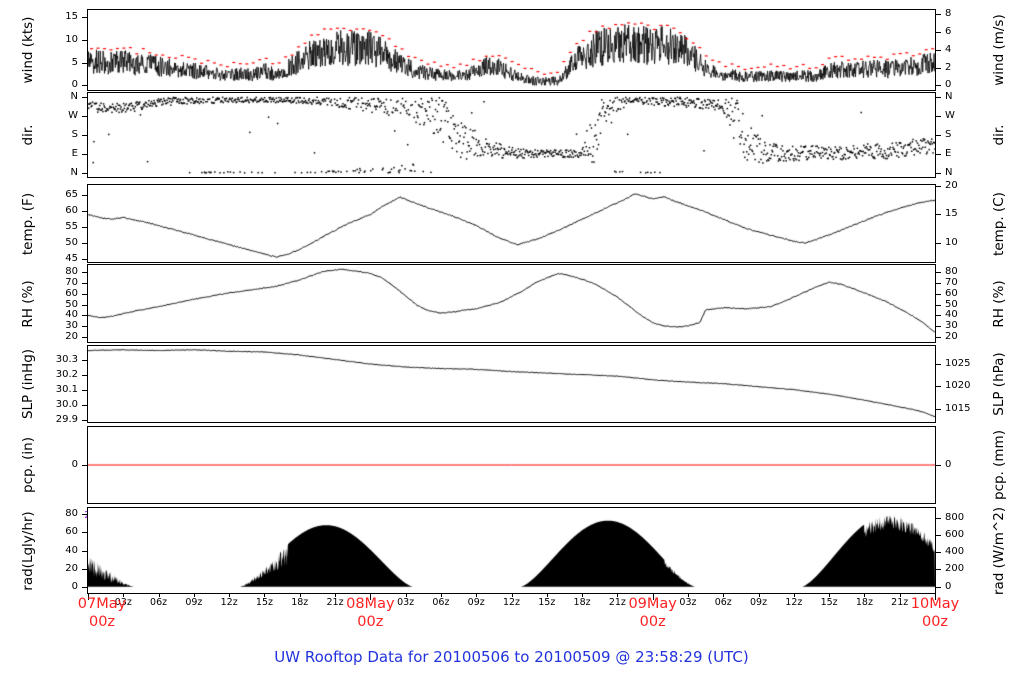 The height and width of the screenshot is (700, 1024). What do you see at coordinates (71, 258) in the screenshot?
I see `temp-left-tick-label: 45` at bounding box center [71, 258].